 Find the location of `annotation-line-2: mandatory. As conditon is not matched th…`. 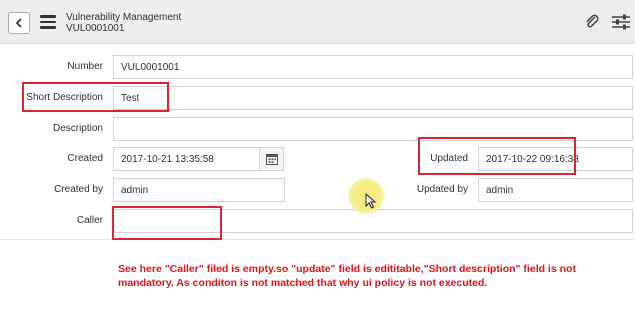

annotation-line-2: mandatory. As conditon is not matched th… is located at coordinates (303, 283).